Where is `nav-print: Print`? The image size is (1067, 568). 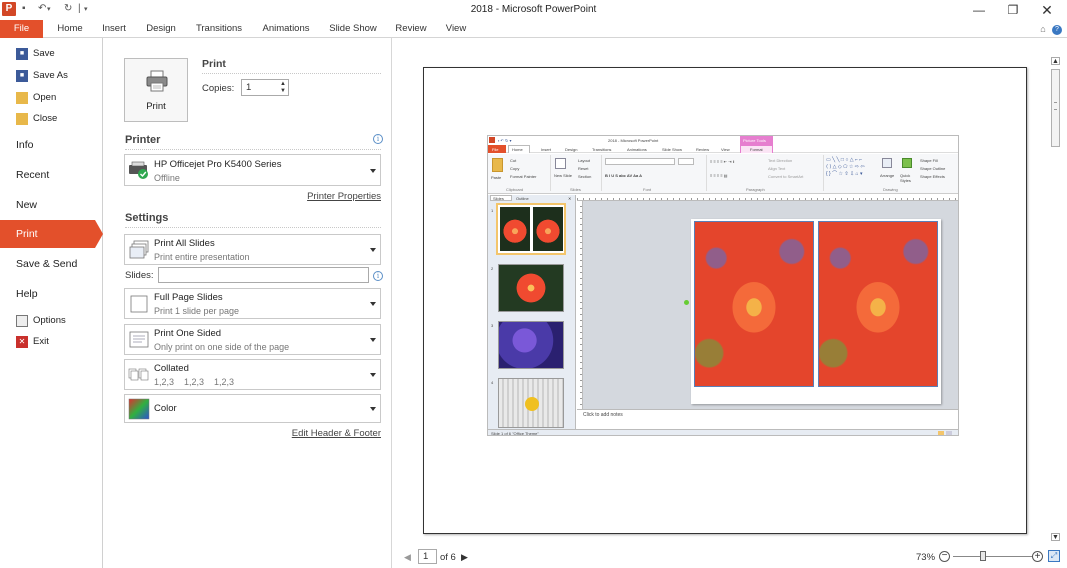
nav-print: Print is located at coordinates (51, 234).